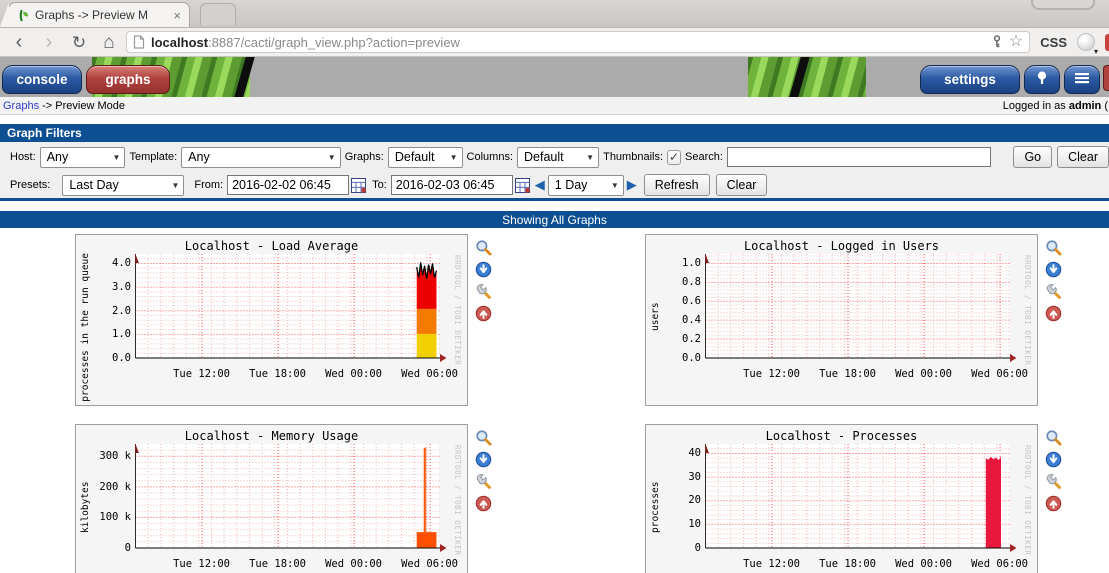 The image size is (1109, 573). Describe the element at coordinates (42, 79) in the screenshot. I see `console-tab: console` at that location.